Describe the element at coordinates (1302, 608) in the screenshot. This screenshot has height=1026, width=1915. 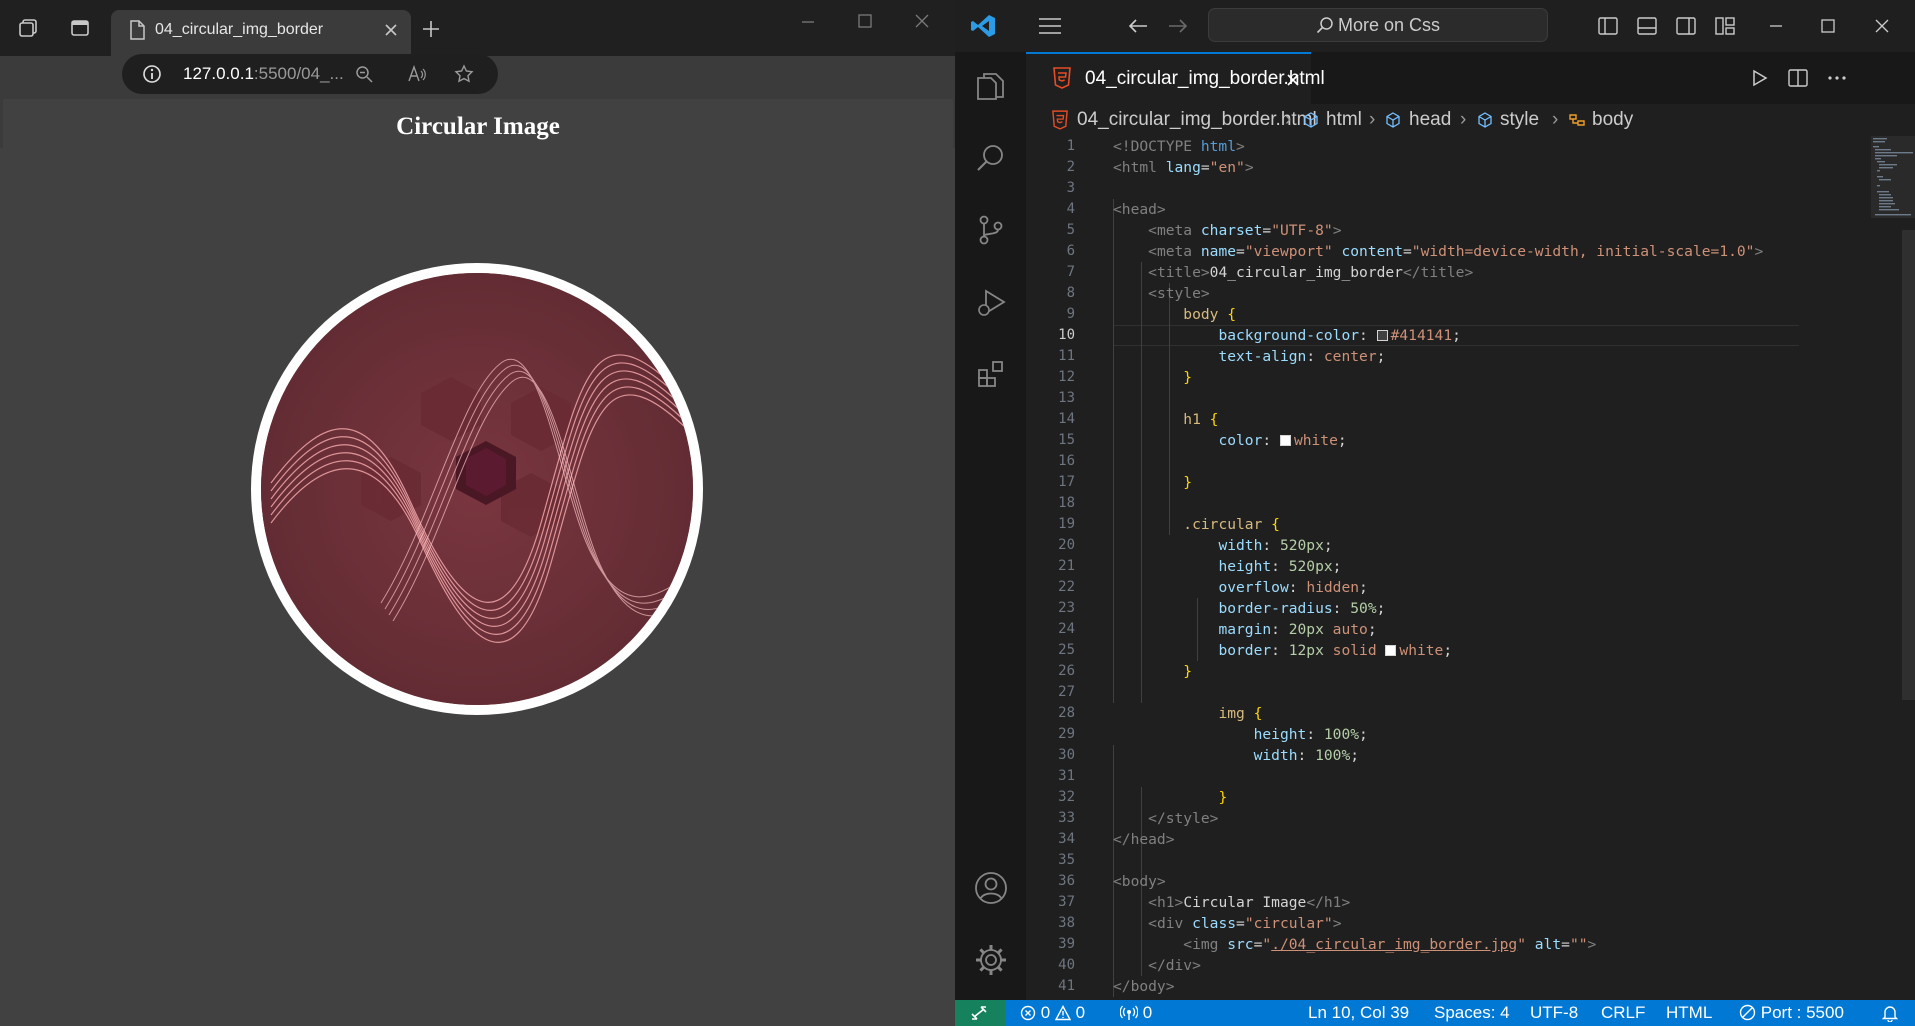
I see `code-line-23: border-radius: 50%;` at that location.